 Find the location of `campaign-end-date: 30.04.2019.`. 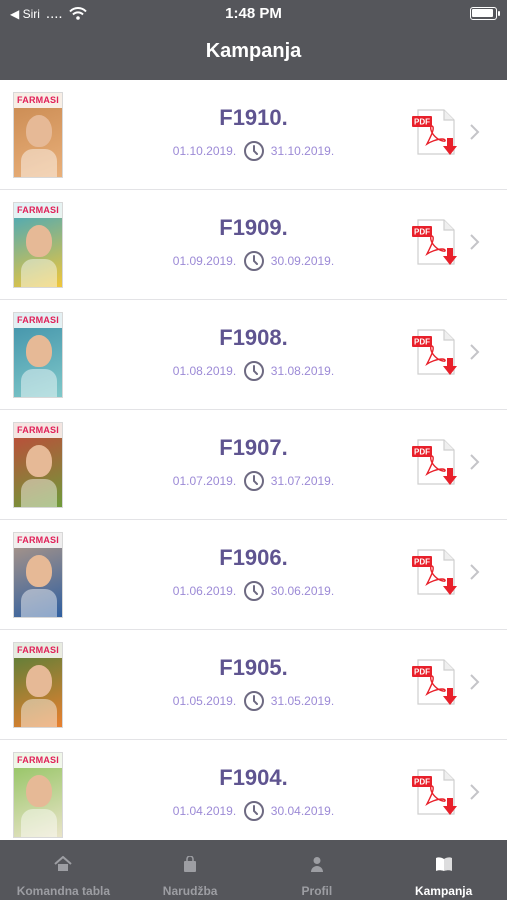

campaign-end-date: 30.04.2019. is located at coordinates (302, 811).